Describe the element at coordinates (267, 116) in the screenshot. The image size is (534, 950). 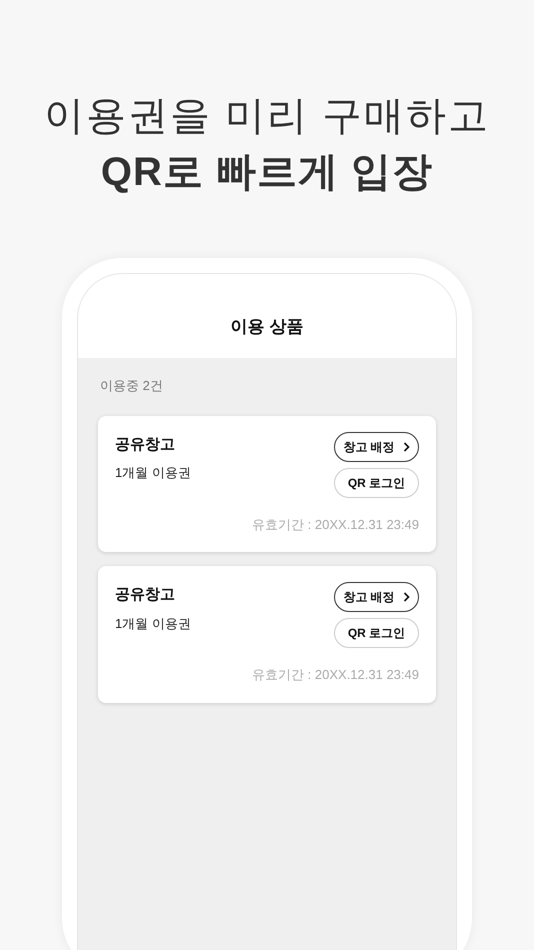
I see `headline: 이용권을 미리 구매하고` at that location.